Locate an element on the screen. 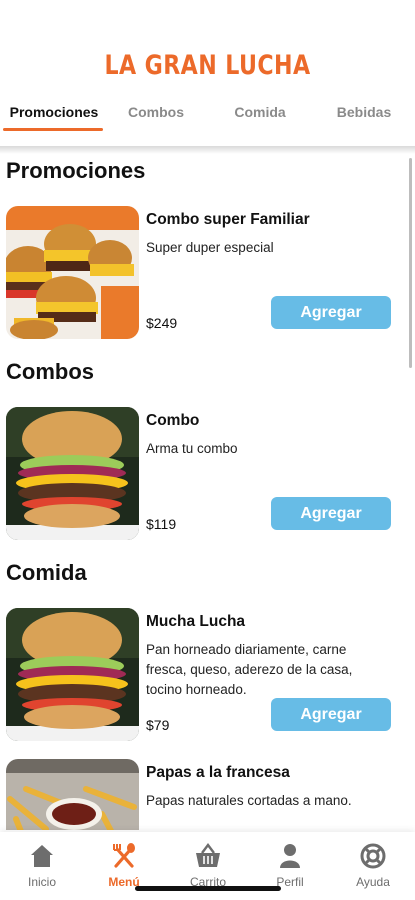 This screenshot has height=900, width=415. product-description: Papas naturales cortadas a mano. is located at coordinates (249, 800).